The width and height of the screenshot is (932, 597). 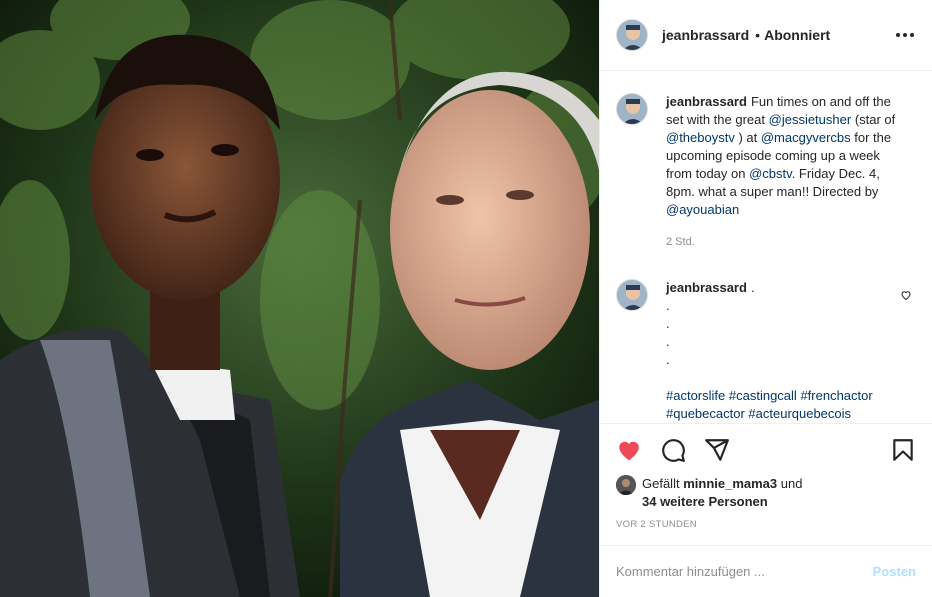 What do you see at coordinates (702, 209) in the screenshot?
I see `mention-link: @ayouabian` at bounding box center [702, 209].